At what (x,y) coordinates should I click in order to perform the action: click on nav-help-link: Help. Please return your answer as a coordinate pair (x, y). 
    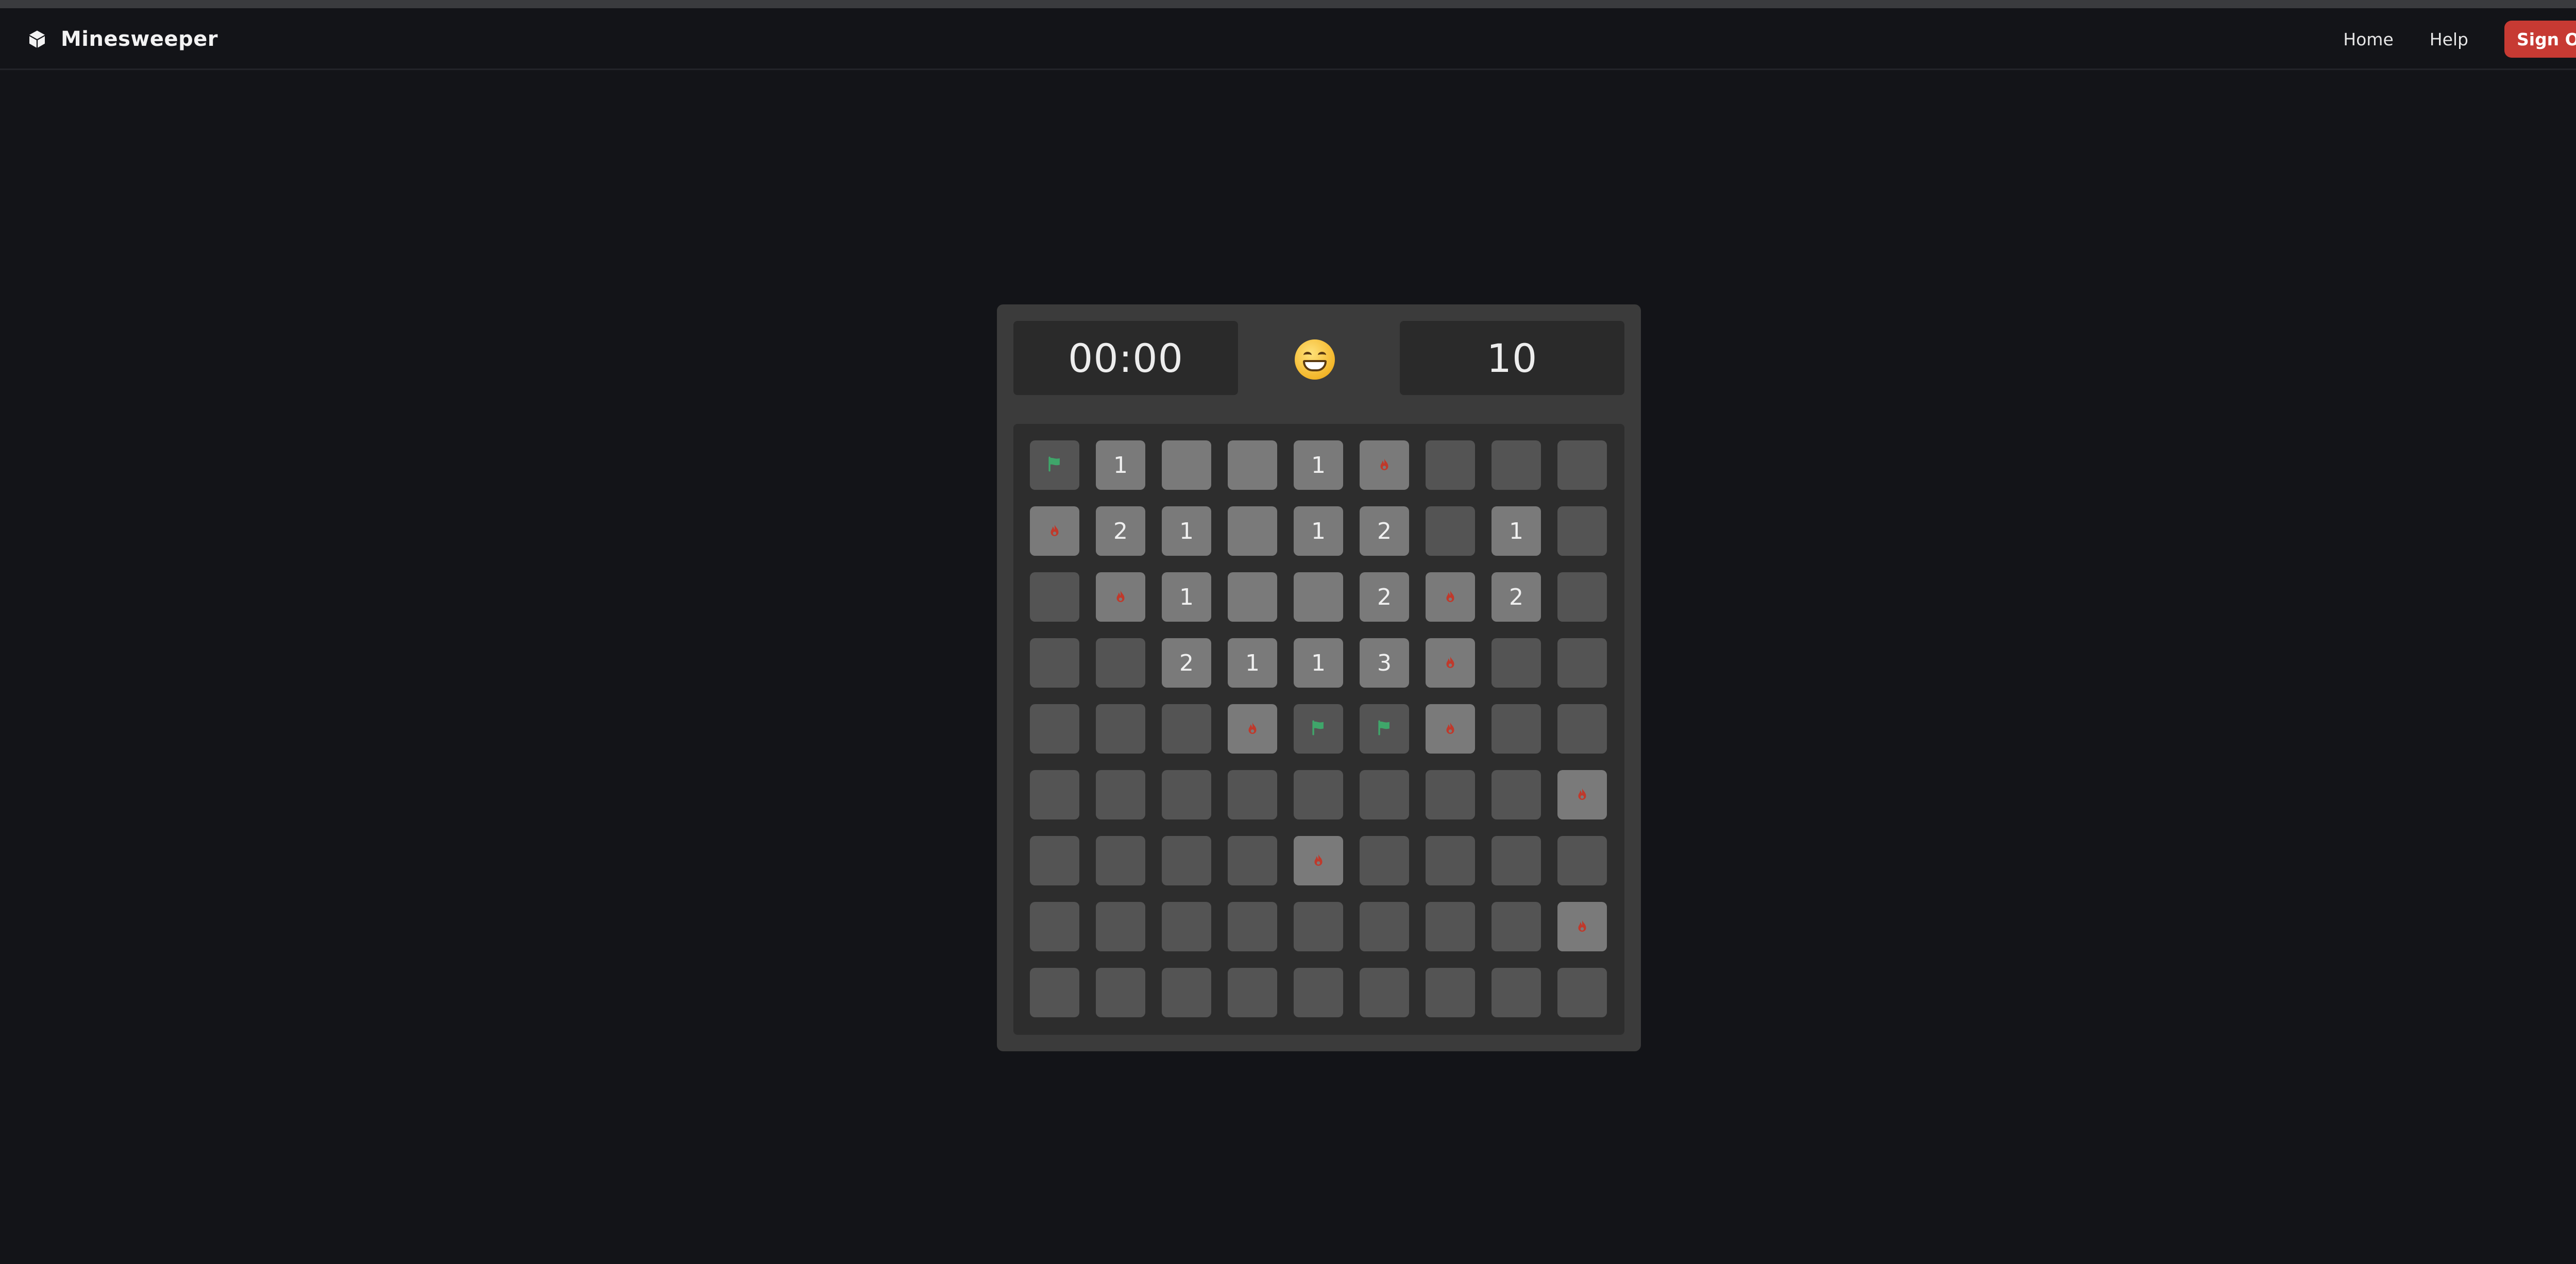
    Looking at the image, I should click on (2449, 39).